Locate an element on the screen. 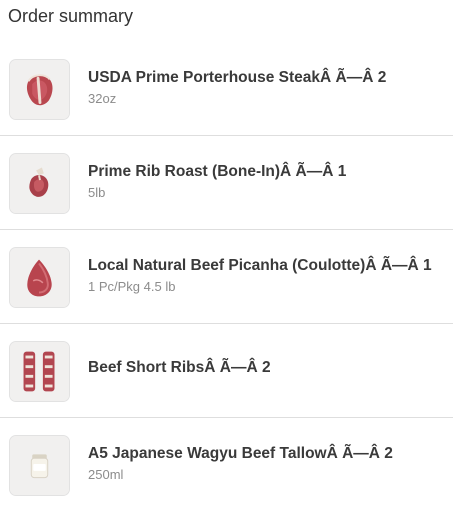  order-item-details: USDA Prime Porterhouse SteakÂ Ã—Â 2 32oz is located at coordinates (268, 88).